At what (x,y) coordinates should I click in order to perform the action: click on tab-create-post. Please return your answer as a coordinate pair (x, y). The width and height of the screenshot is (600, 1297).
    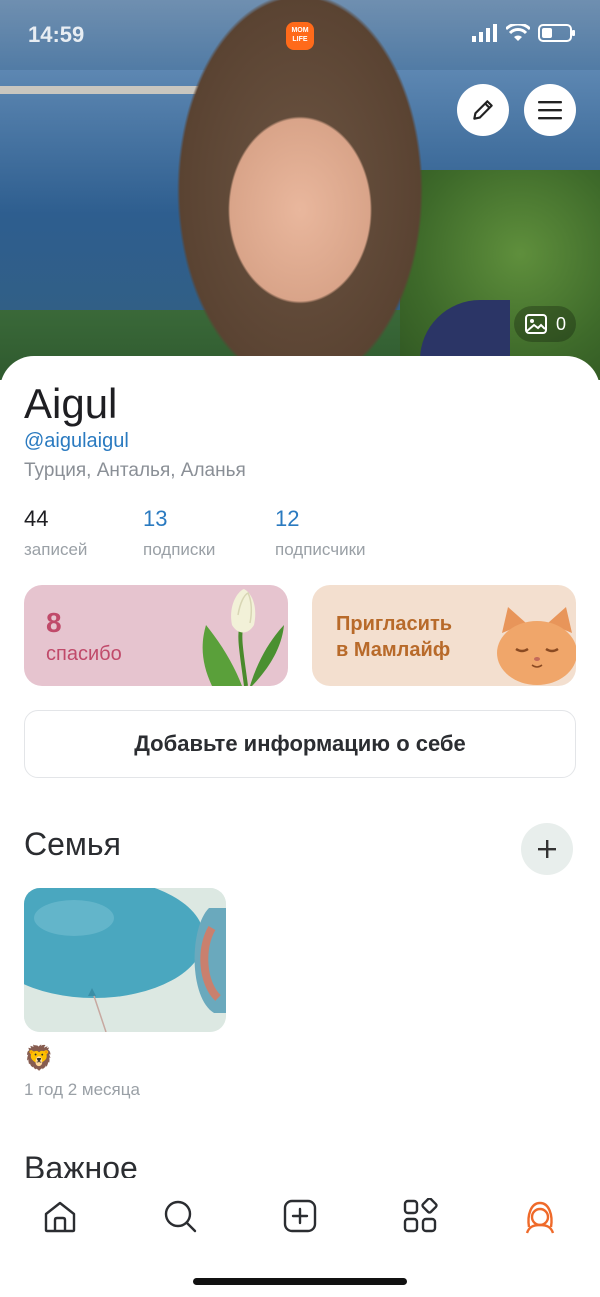
    Looking at the image, I should click on (300, 1216).